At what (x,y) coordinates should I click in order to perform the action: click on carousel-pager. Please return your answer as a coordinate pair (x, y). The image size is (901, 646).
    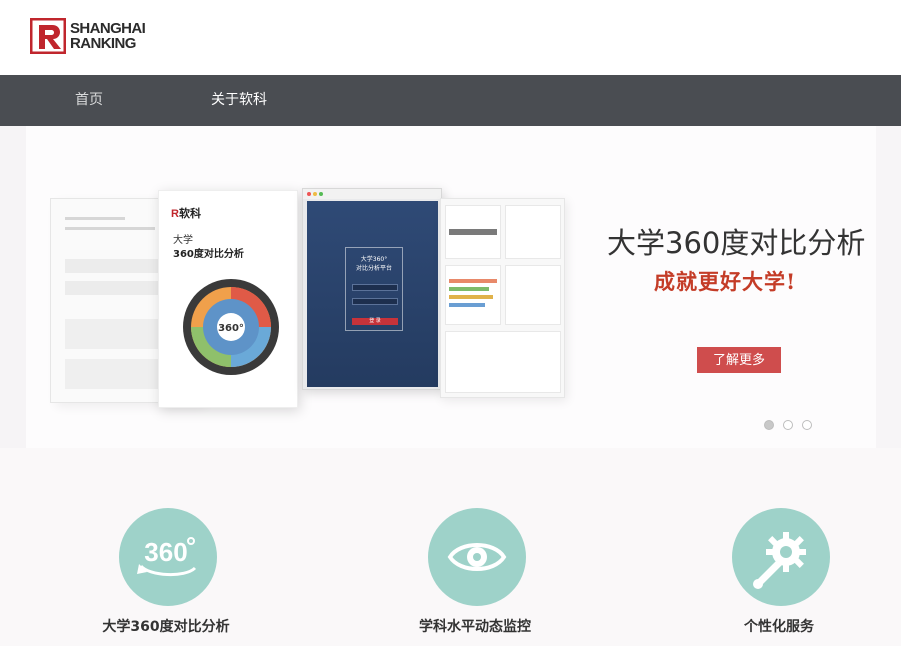
    Looking at the image, I should click on (788, 425).